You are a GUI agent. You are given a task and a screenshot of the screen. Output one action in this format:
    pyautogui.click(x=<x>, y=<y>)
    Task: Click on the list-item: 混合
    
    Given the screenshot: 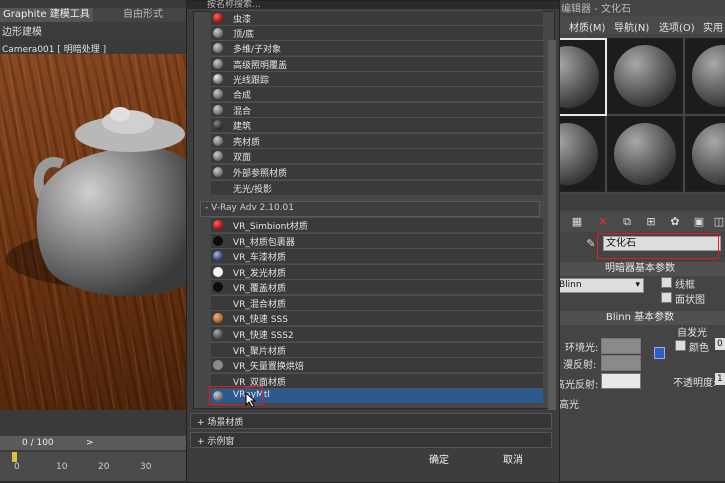 What is the action you would take?
    pyautogui.click(x=377, y=109)
    